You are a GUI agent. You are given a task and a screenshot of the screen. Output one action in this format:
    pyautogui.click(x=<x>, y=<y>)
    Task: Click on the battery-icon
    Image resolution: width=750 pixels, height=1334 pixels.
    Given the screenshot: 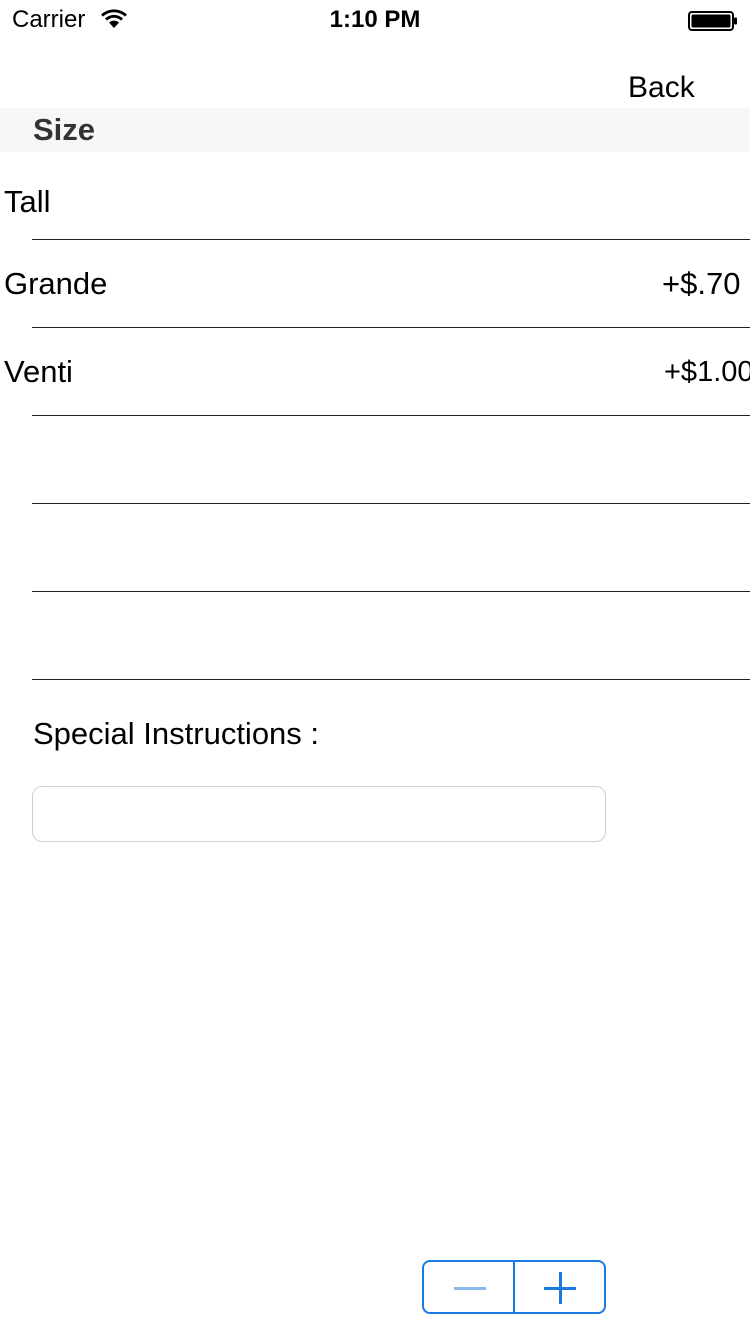 What is the action you would take?
    pyautogui.click(x=712, y=21)
    